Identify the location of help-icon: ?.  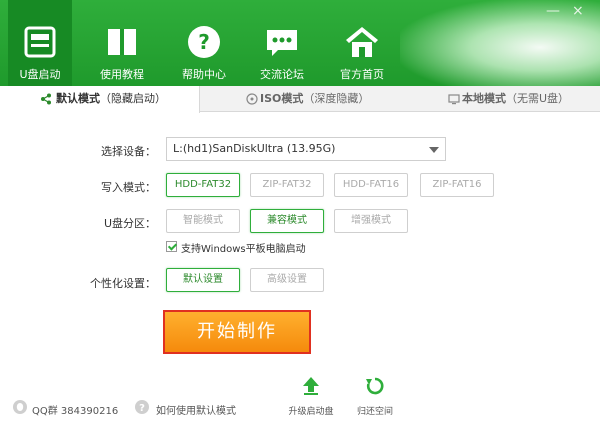
(204, 42).